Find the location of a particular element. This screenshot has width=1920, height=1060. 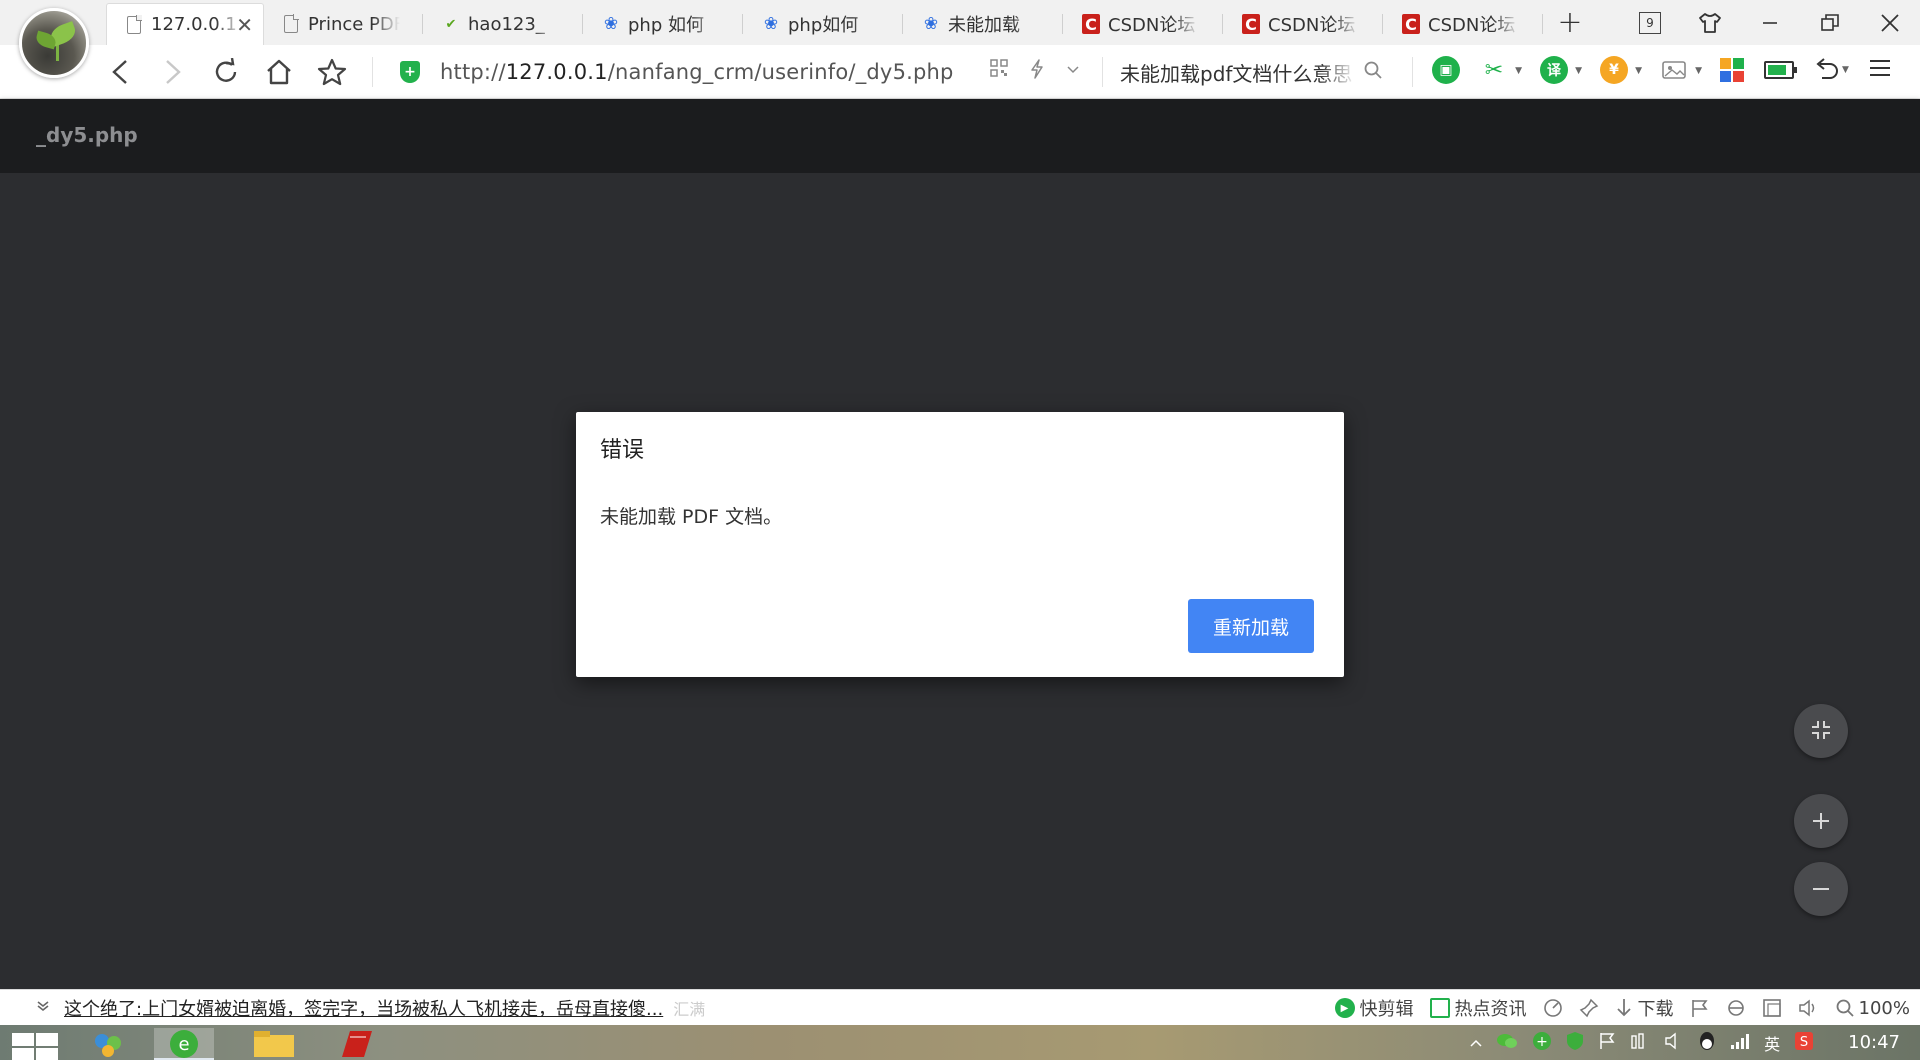

tab-count: 9 is located at coordinates (1650, 23).